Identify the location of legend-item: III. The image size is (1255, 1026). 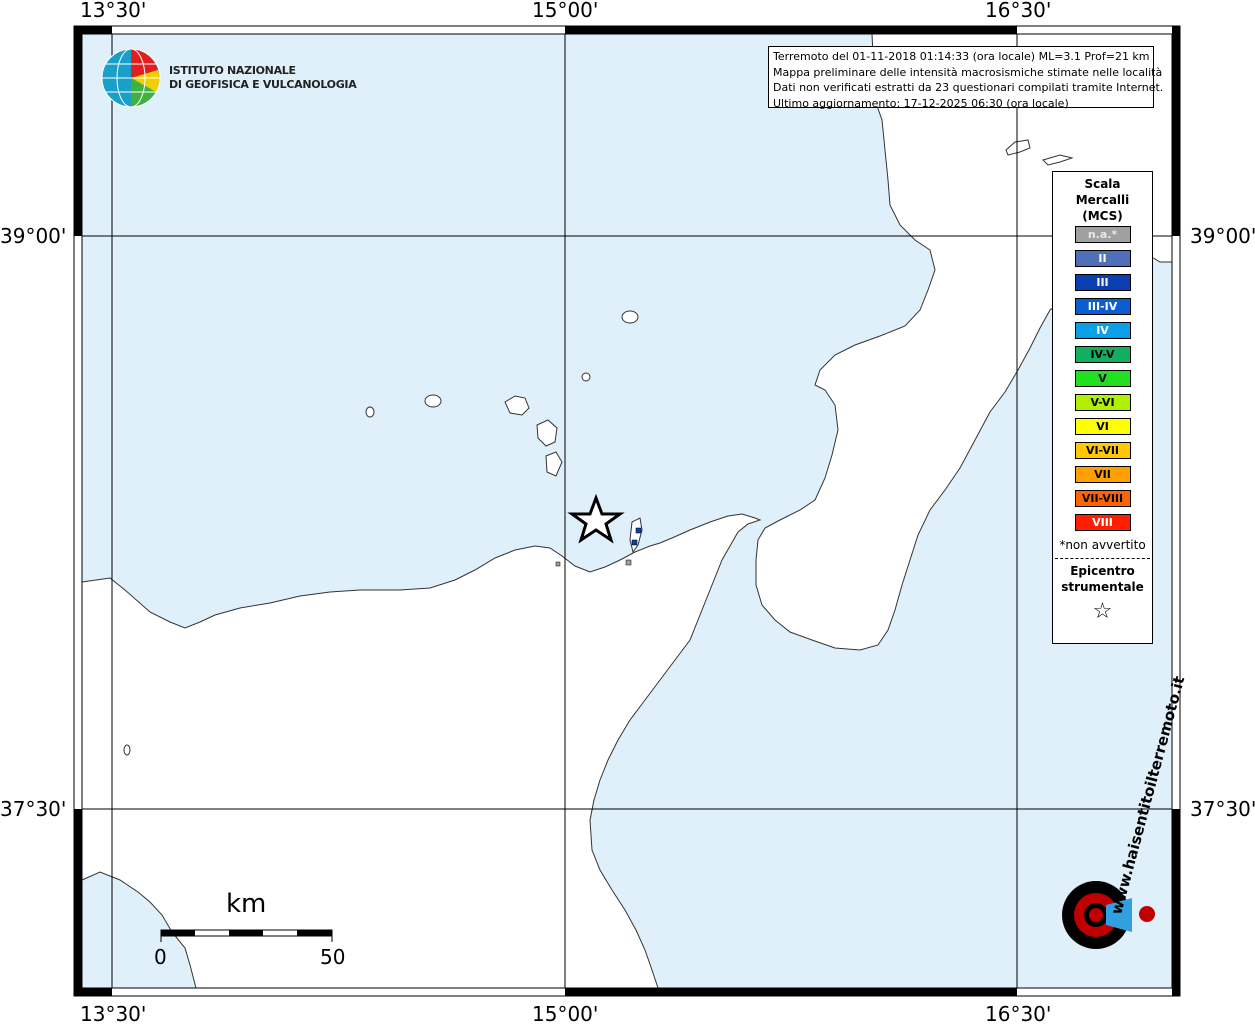
(1102, 282).